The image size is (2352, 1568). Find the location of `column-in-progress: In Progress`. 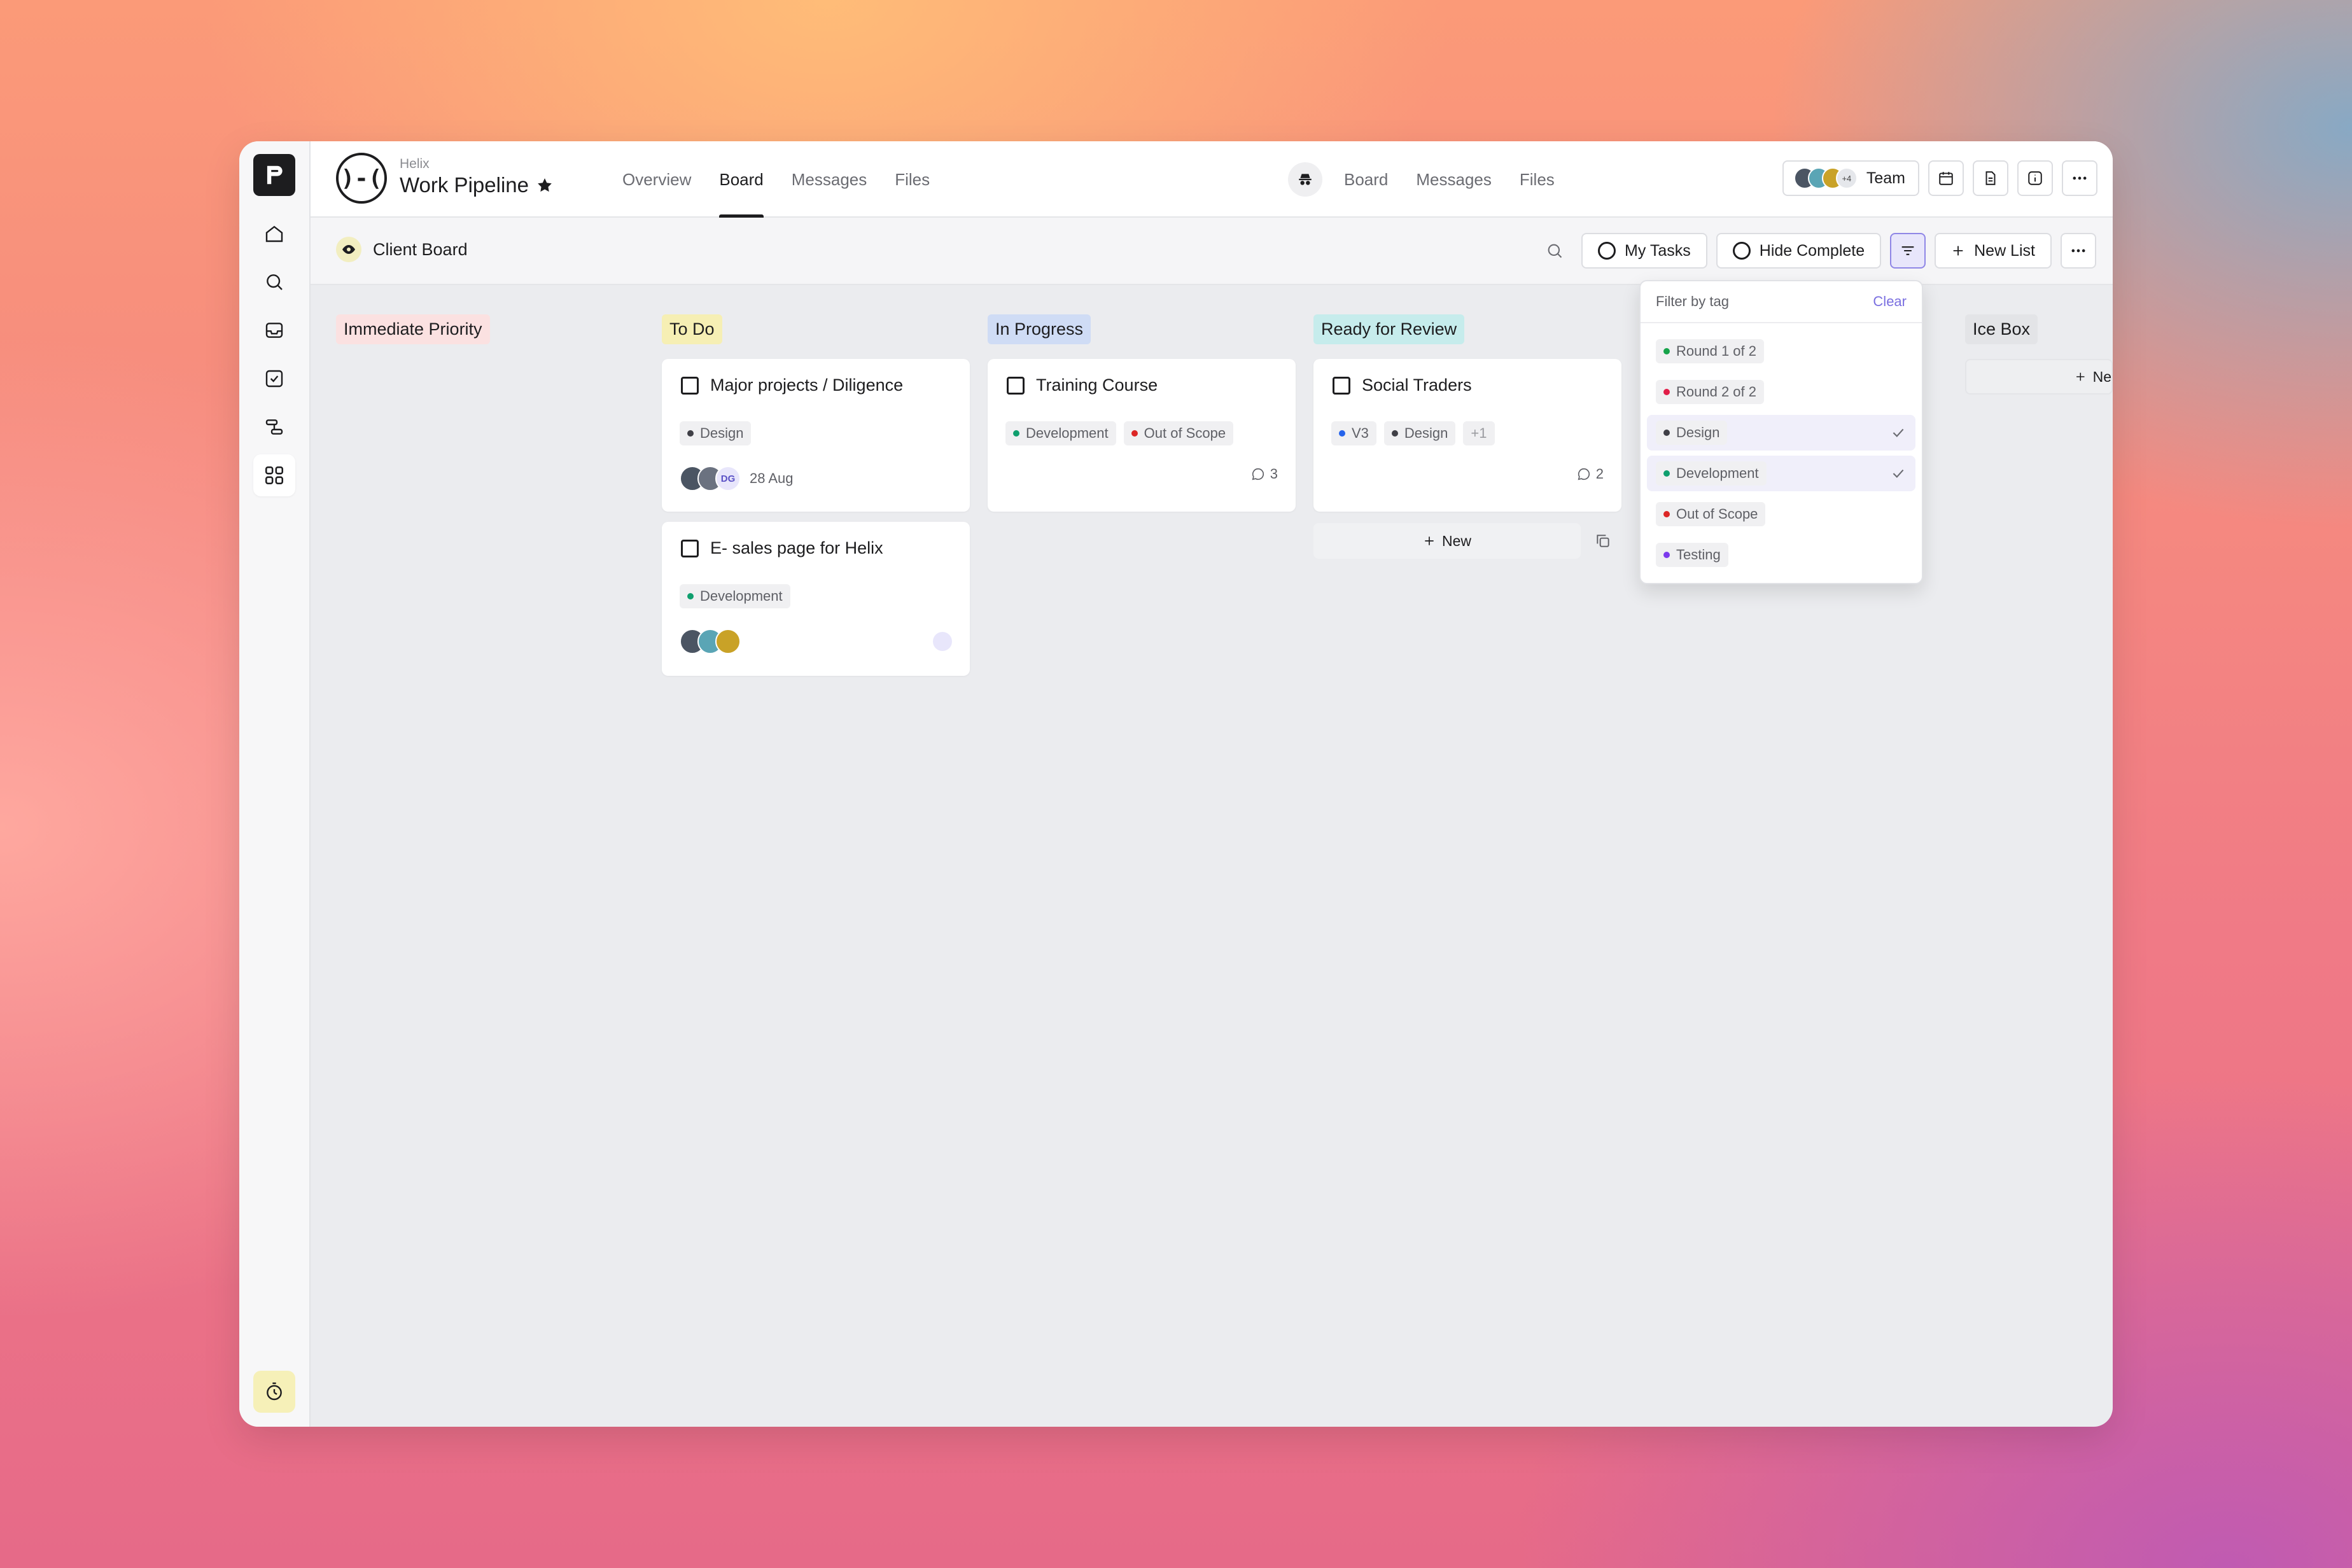

column-in-progress: In Progress is located at coordinates (1039, 329).